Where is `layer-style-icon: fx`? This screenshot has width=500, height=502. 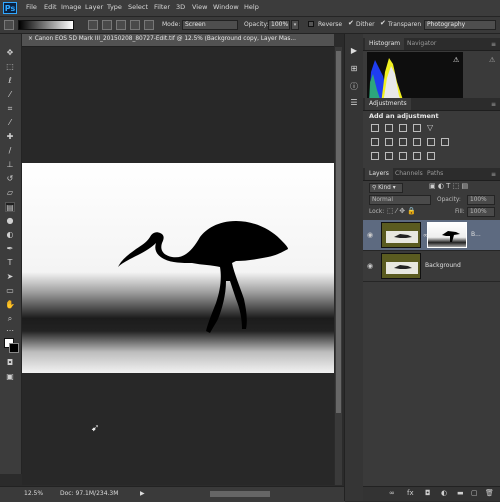
layer-style-icon: fx is located at coordinates (410, 493).